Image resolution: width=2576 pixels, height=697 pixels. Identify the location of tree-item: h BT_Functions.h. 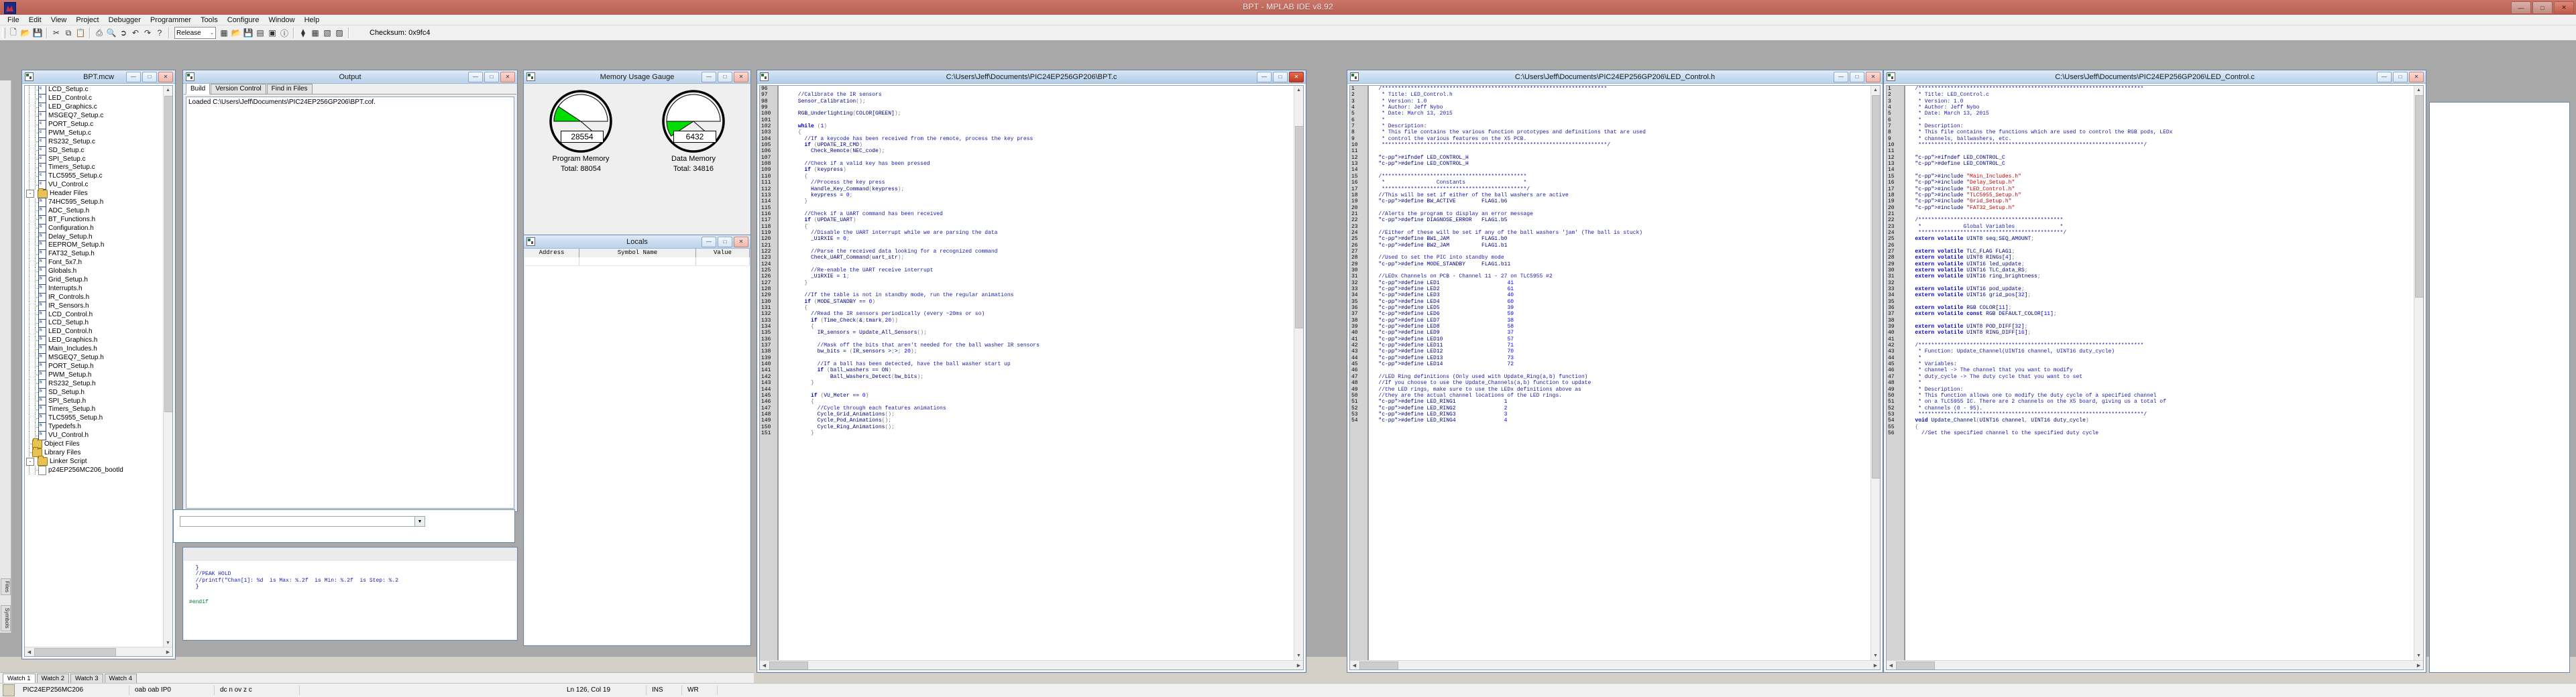
(94, 219).